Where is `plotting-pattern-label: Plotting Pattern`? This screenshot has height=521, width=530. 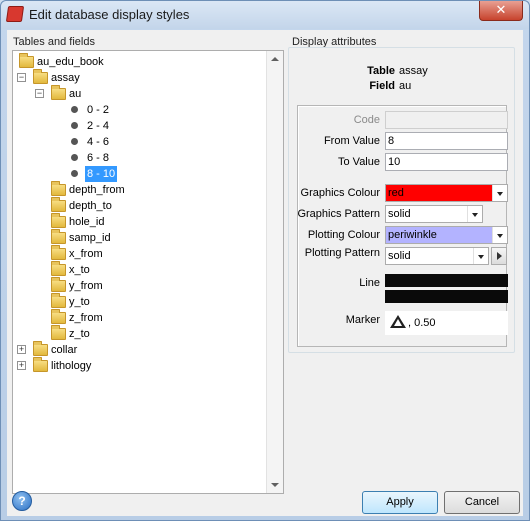
plotting-pattern-label: Plotting Pattern is located at coordinates (342, 253).